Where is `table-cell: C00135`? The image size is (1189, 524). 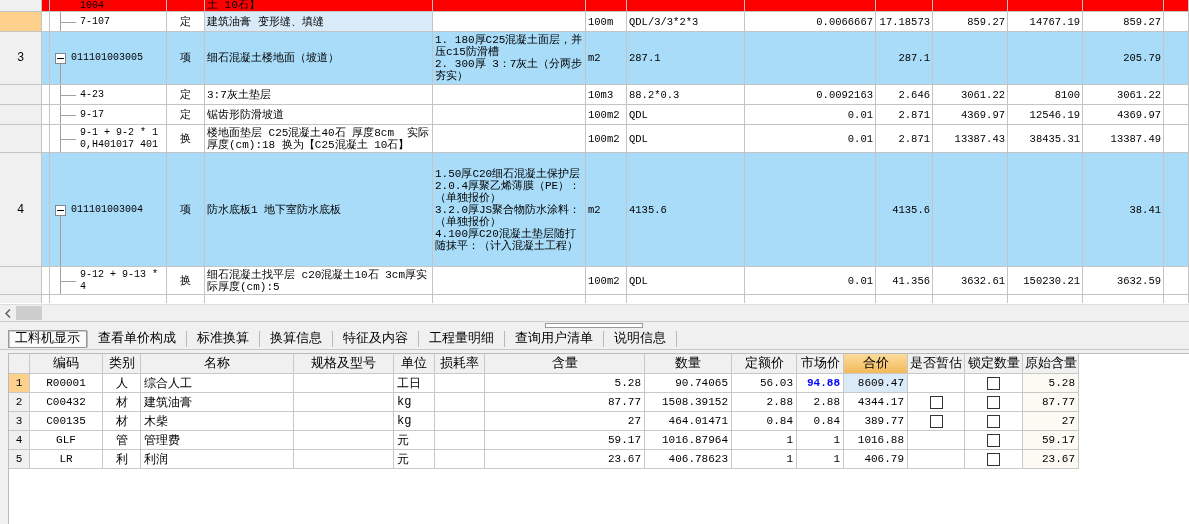 table-cell: C00135 is located at coordinates (66, 421).